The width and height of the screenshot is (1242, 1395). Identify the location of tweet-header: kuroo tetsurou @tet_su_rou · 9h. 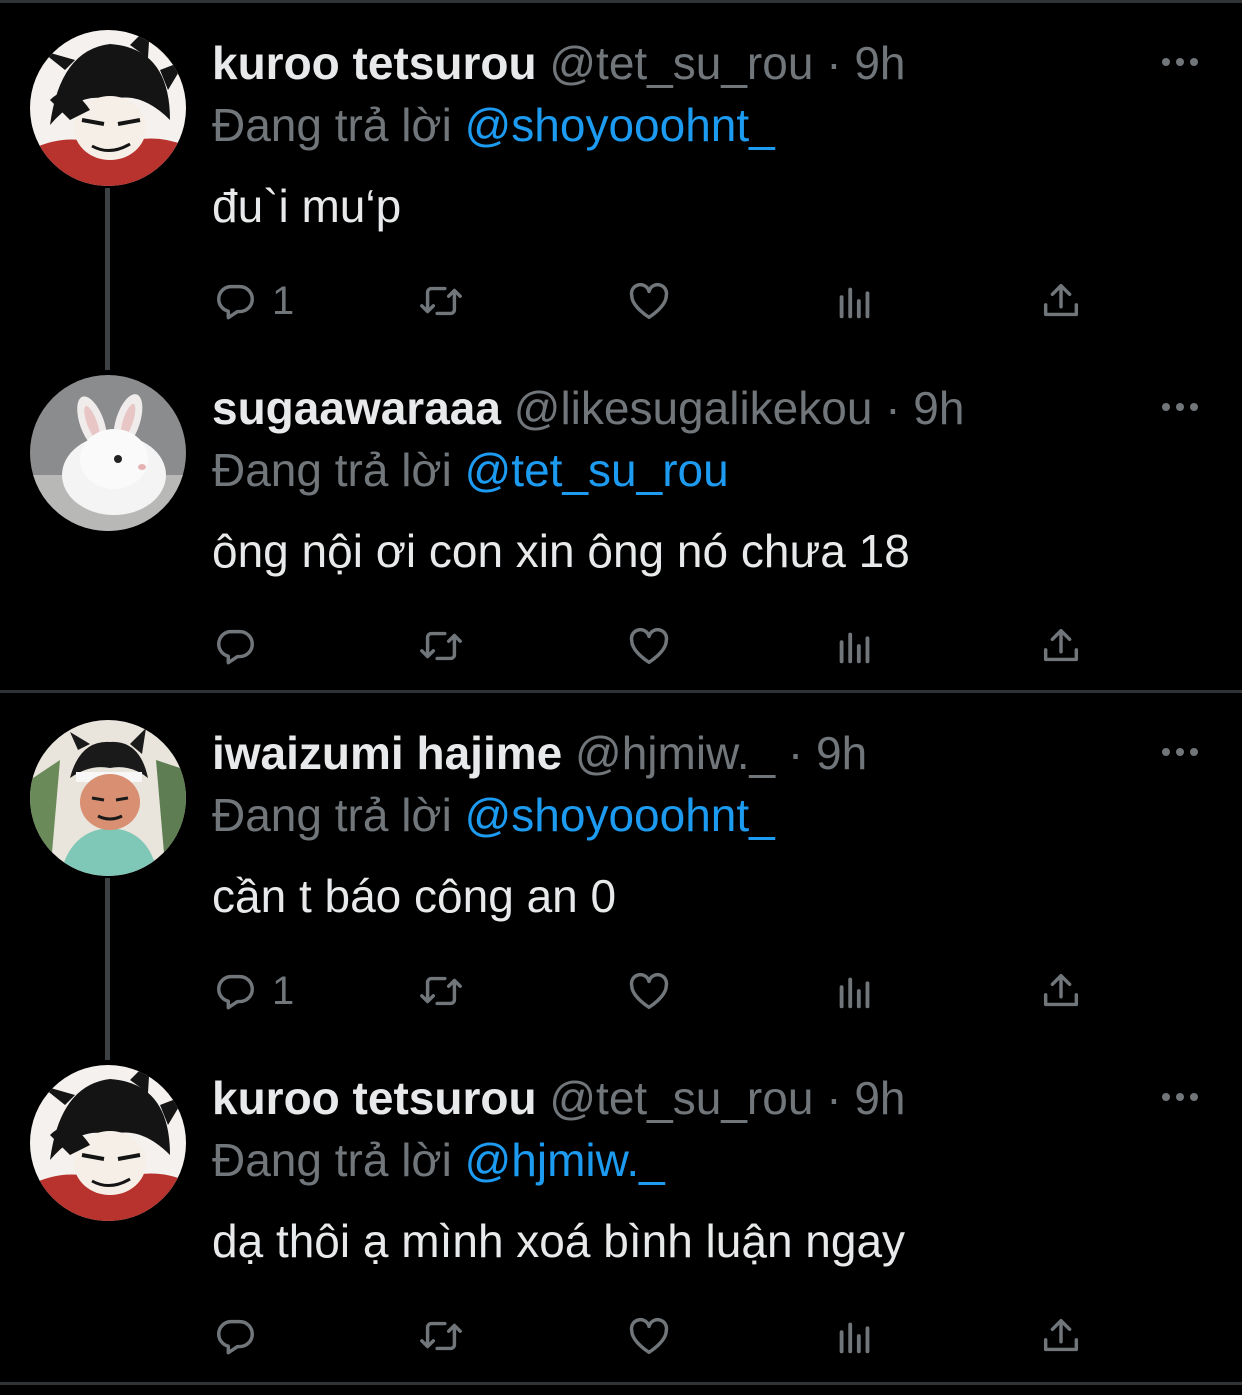
(558, 63).